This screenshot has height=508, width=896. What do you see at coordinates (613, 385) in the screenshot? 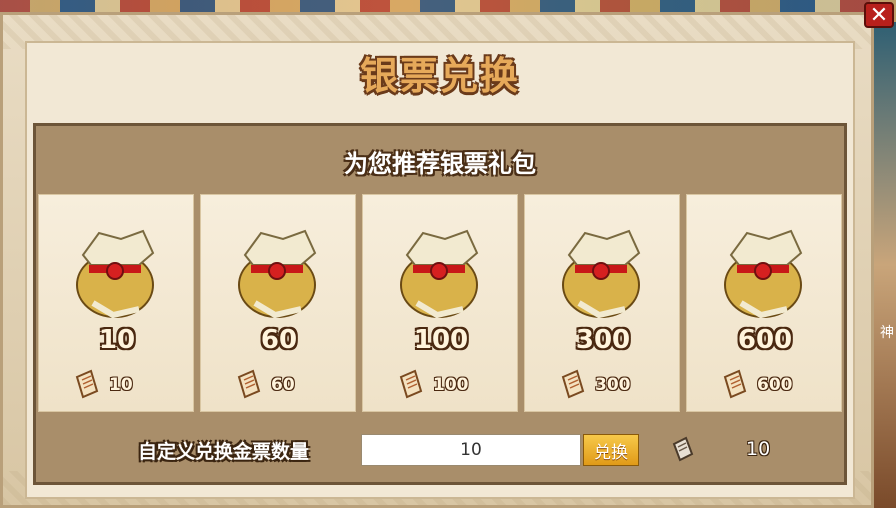
I see `package-cost: 300` at bounding box center [613, 385].